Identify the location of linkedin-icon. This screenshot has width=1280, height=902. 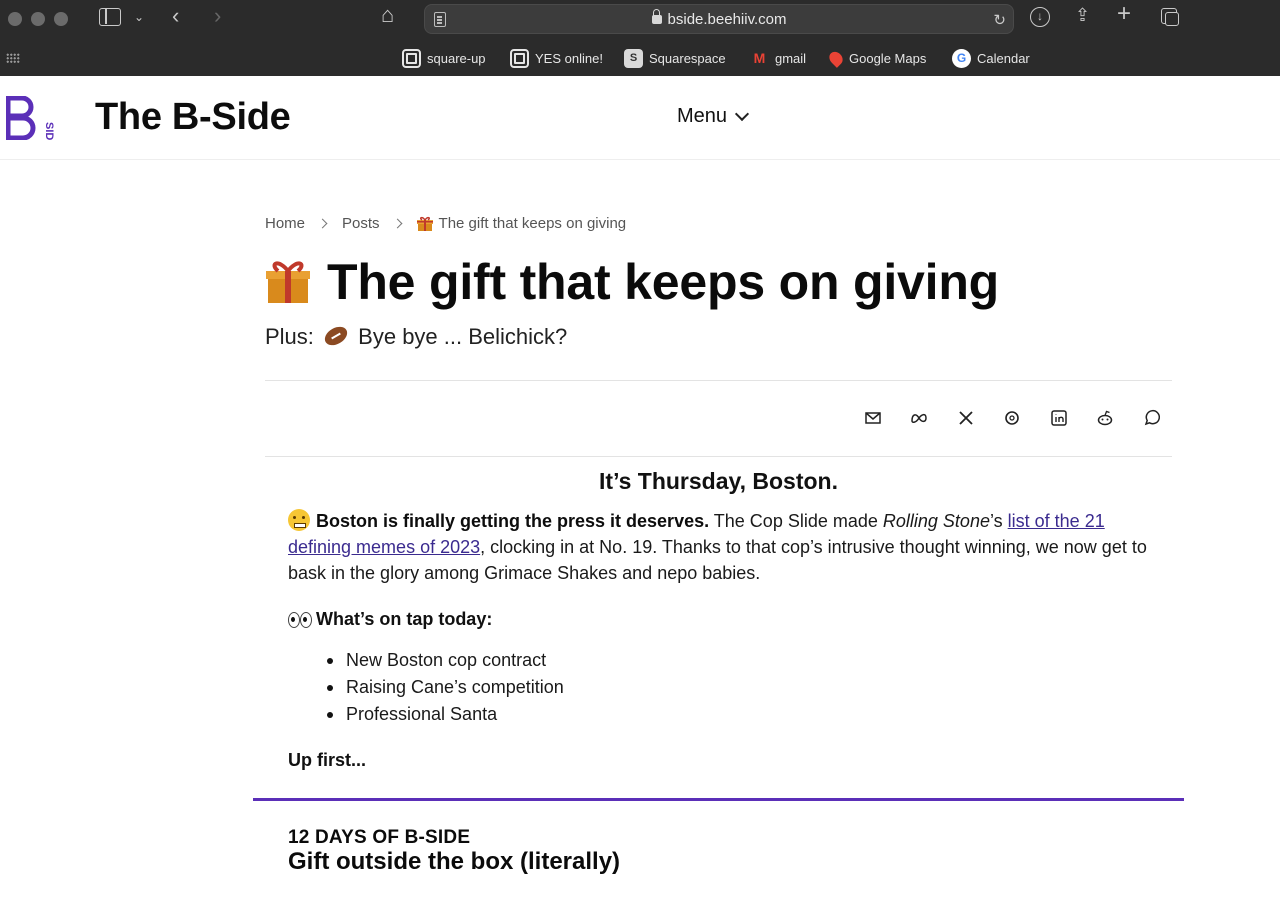
(1059, 418).